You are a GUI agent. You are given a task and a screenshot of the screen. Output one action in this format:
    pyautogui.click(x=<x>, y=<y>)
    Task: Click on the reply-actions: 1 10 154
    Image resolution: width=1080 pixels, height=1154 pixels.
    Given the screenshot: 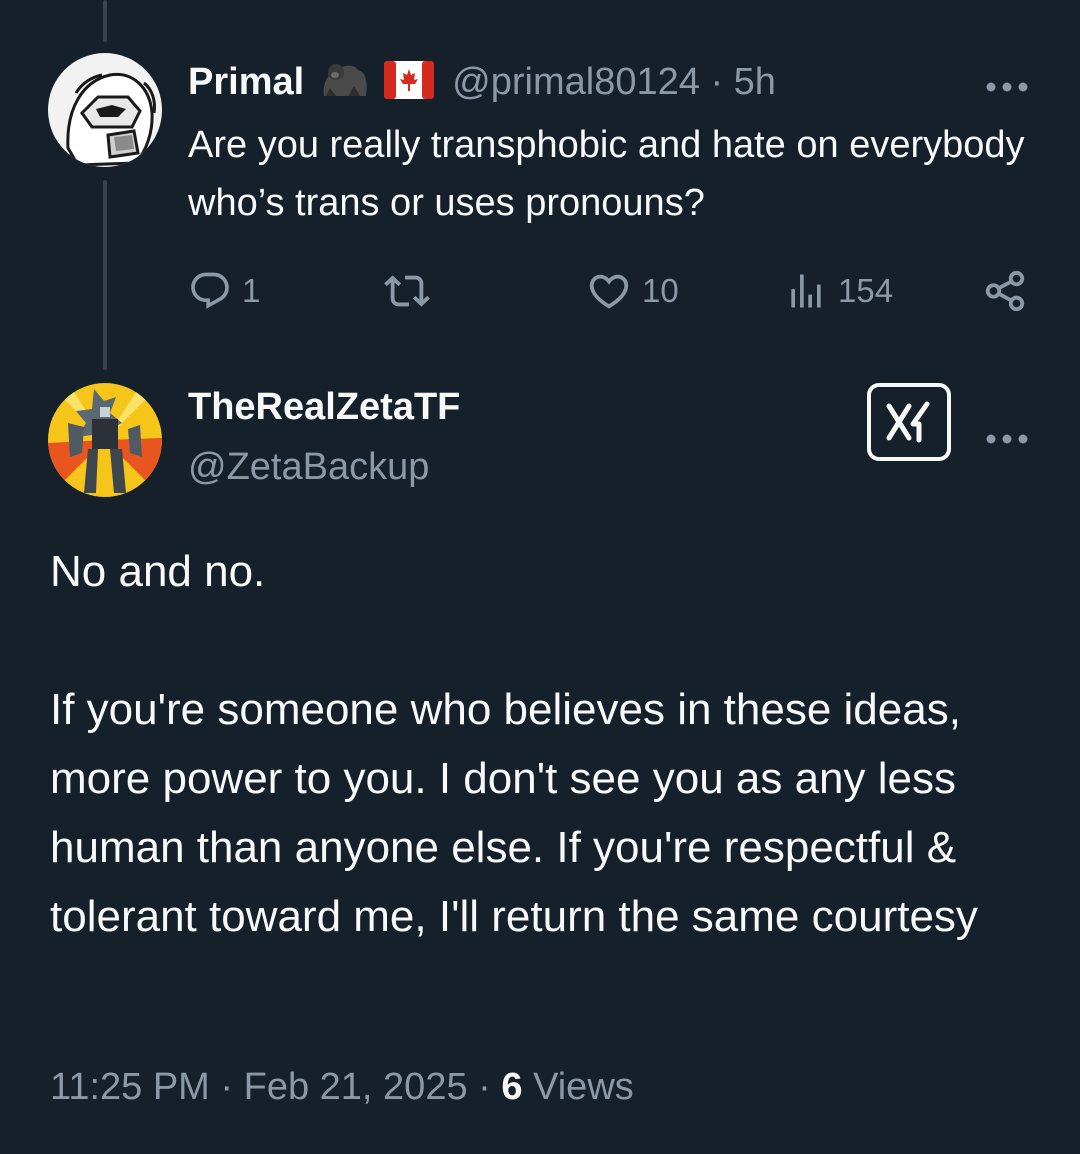 What is the action you would take?
    pyautogui.click(x=608, y=291)
    